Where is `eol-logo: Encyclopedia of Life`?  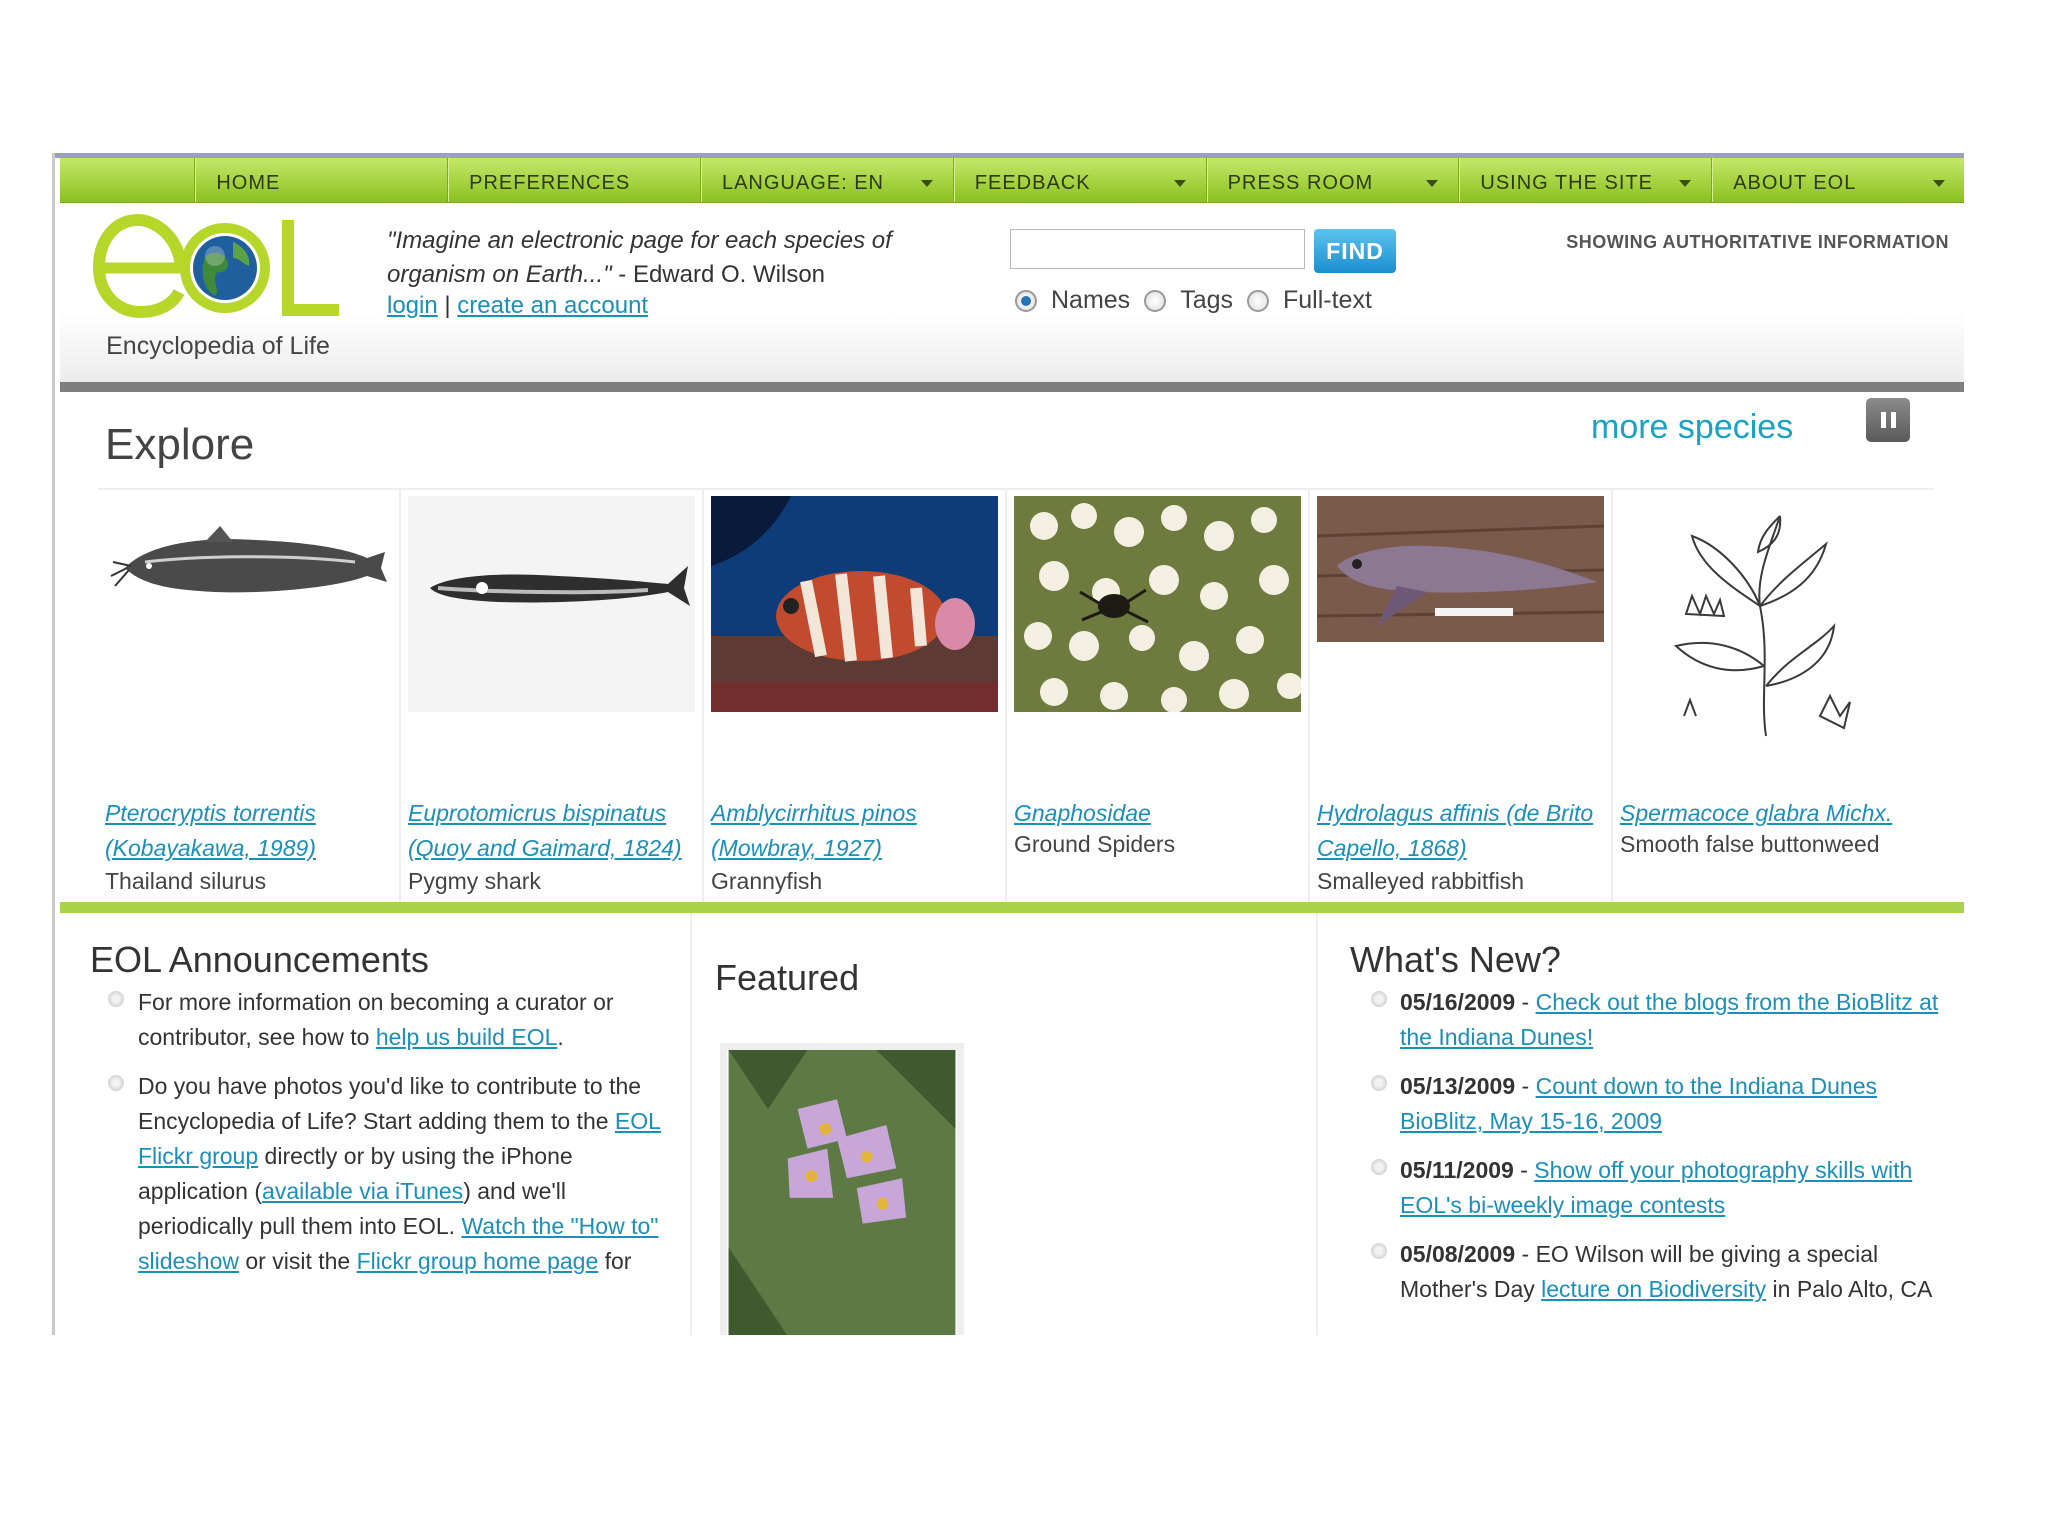 eol-logo: Encyclopedia of Life is located at coordinates (217, 294).